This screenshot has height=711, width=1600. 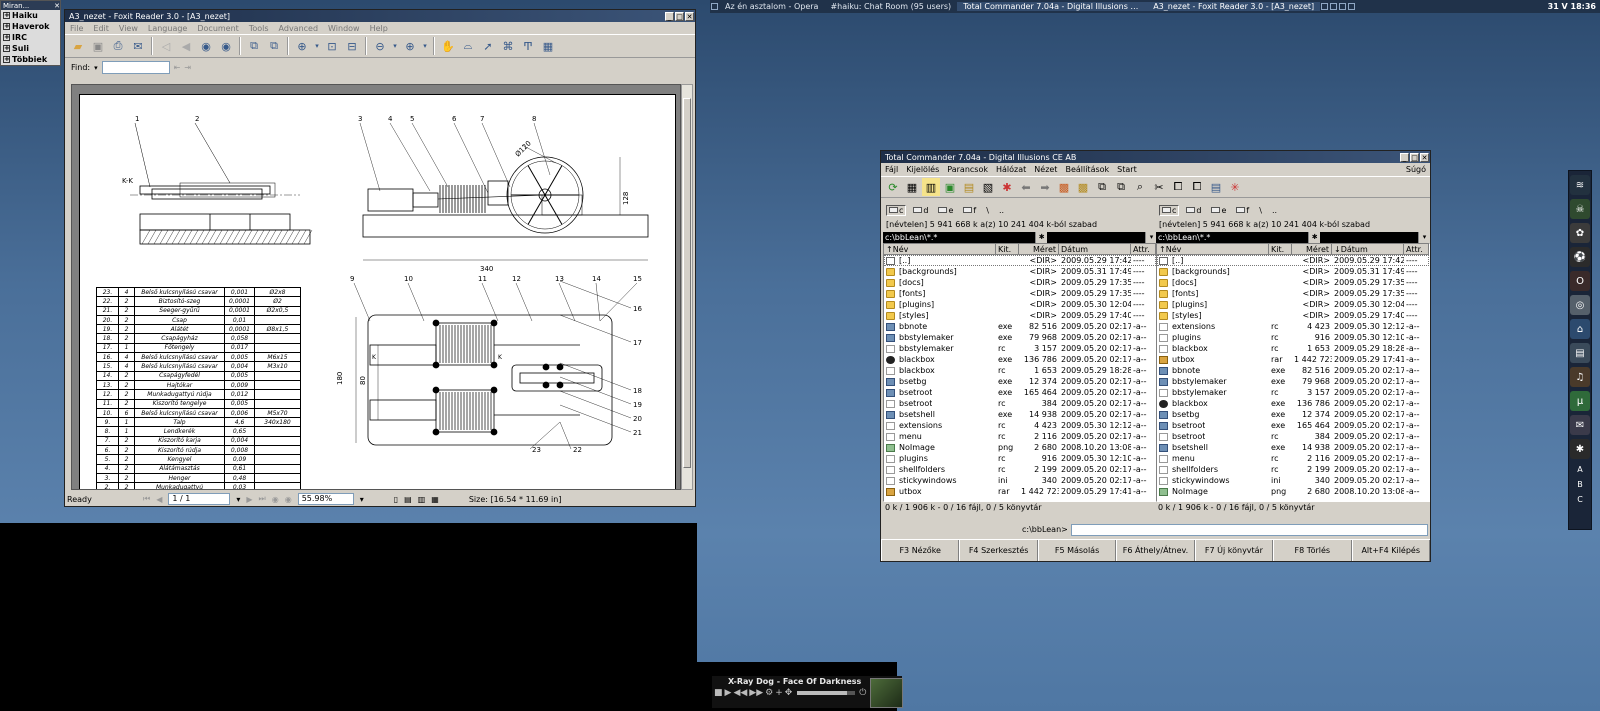 I want to click on history-icon: ✱, so click(x=1314, y=237).